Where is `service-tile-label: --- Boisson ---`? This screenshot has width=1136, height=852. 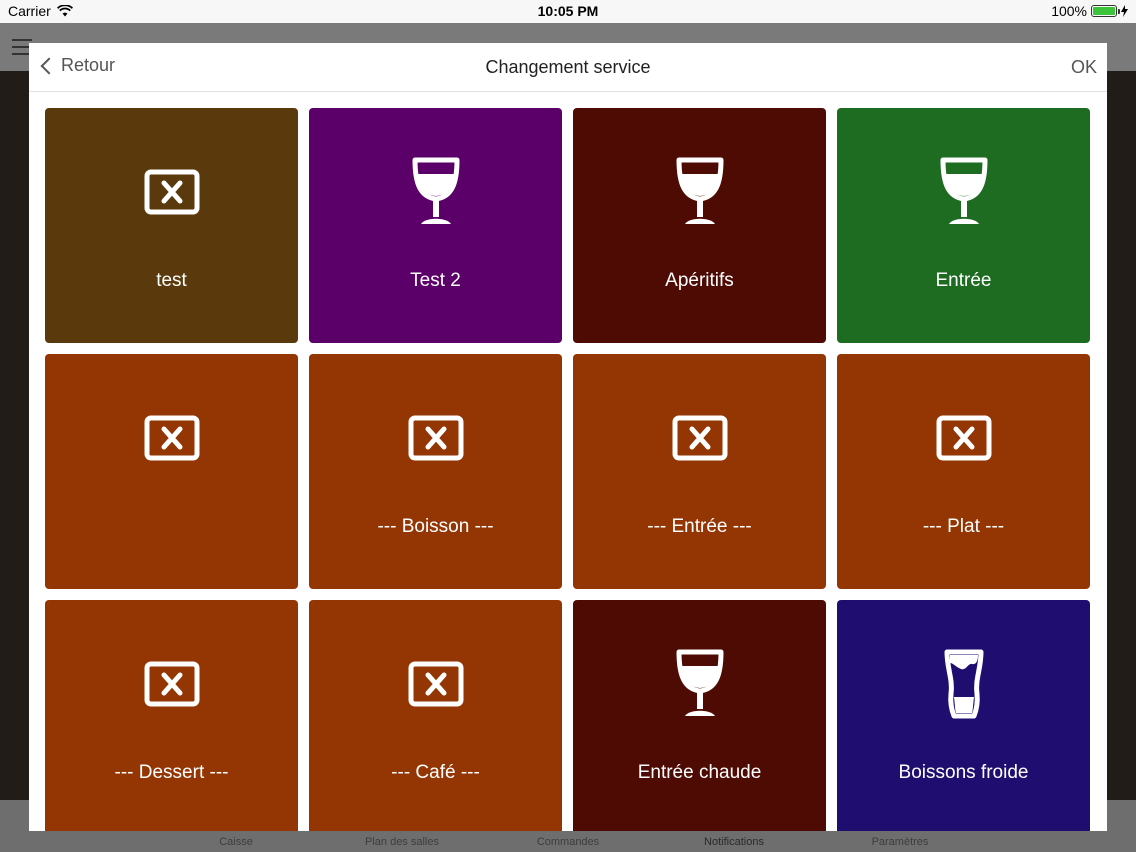
service-tile-label: --- Boisson --- is located at coordinates (435, 526).